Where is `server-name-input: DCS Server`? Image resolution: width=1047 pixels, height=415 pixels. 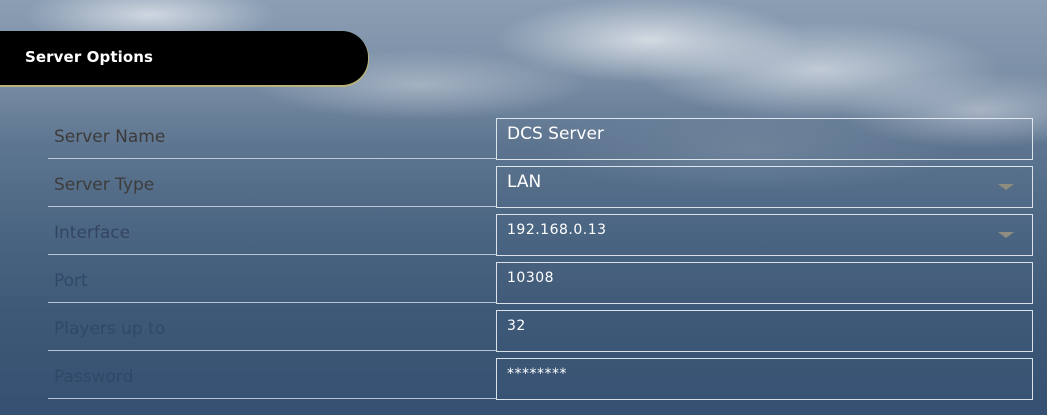
server-name-input: DCS Server is located at coordinates (764, 139).